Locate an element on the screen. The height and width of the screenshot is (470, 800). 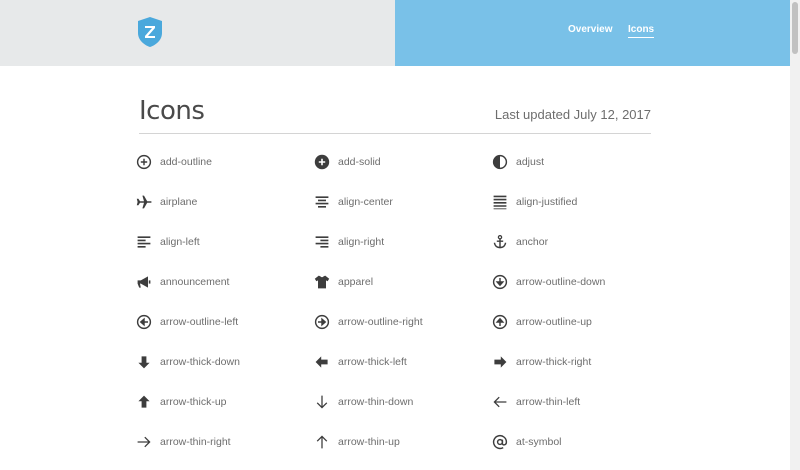
icon-item: align-justified is located at coordinates (574, 202).